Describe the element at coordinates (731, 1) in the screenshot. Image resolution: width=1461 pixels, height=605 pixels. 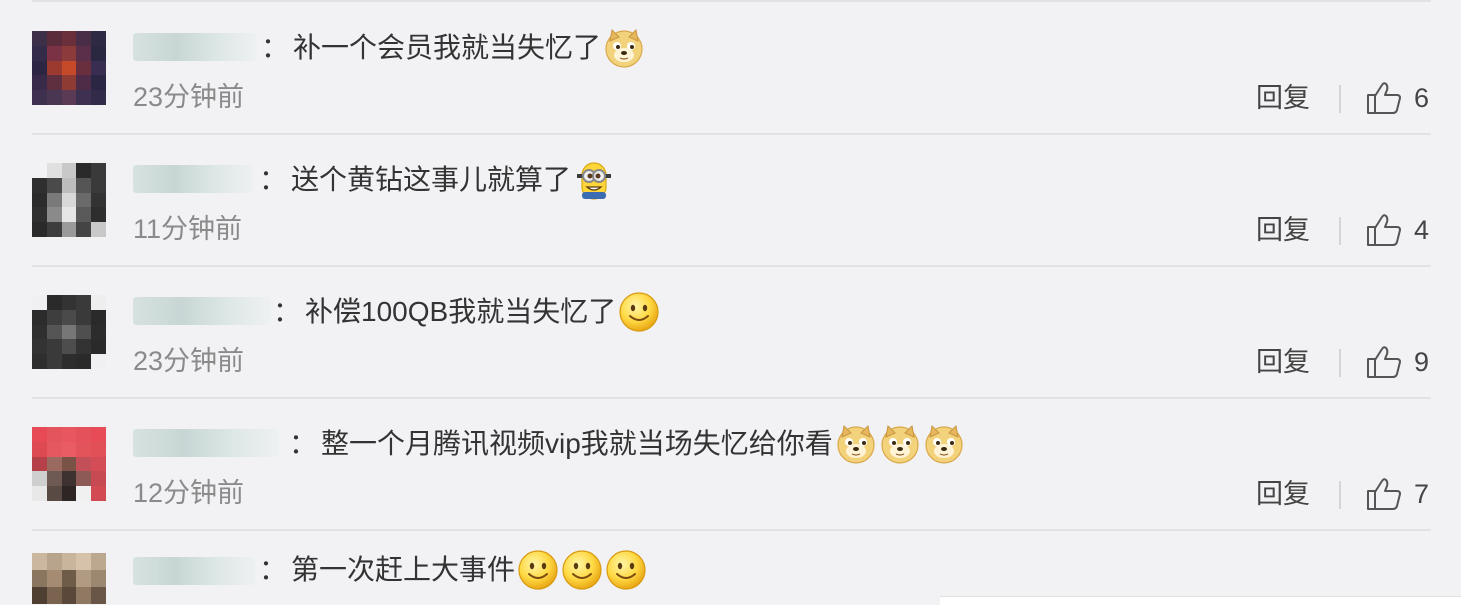
I see `top-divider` at that location.